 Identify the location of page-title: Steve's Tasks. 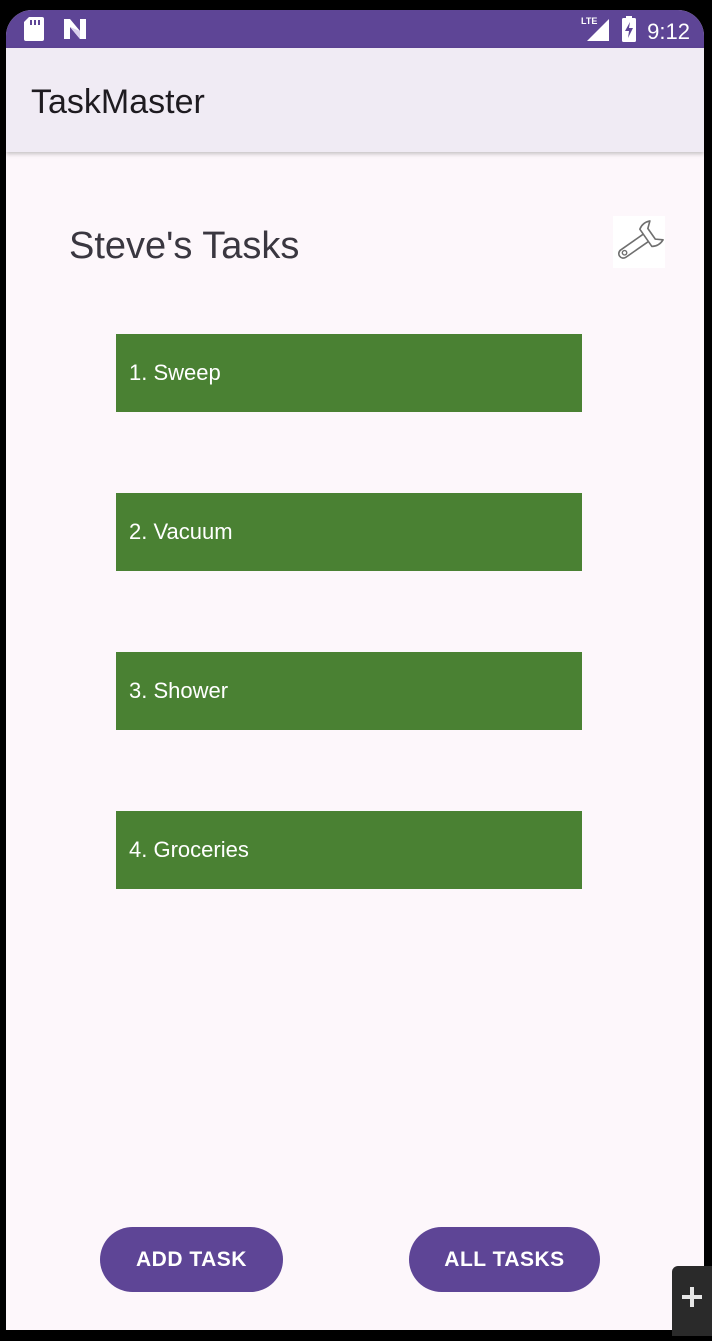
(184, 246).